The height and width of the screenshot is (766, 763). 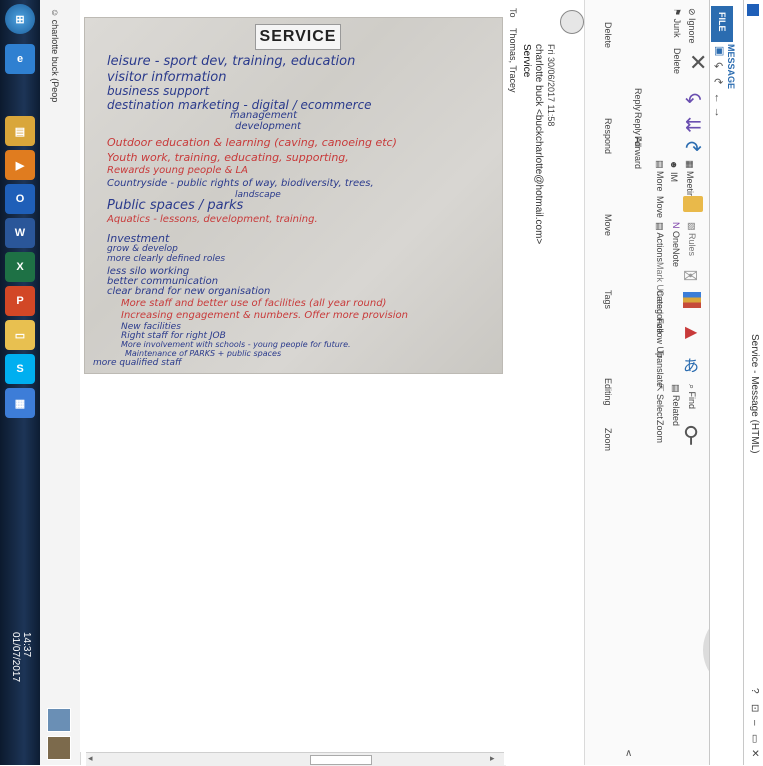 What do you see at coordinates (20, 697) in the screenshot?
I see `system-tray: 14:37 01/07/2017` at bounding box center [20, 697].